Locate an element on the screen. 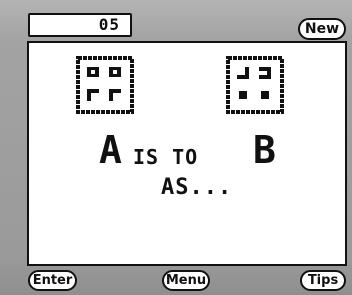 The image size is (352, 295). enter-button: Enter is located at coordinates (52, 280).